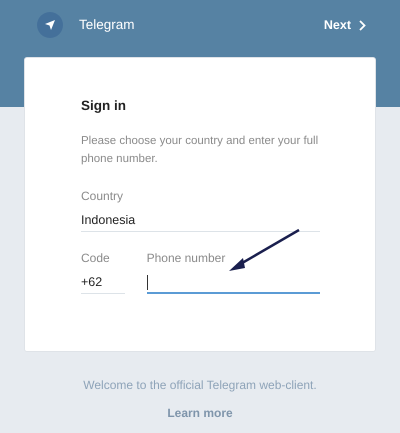 Image resolution: width=400 pixels, height=433 pixels. What do you see at coordinates (233, 283) in the screenshot?
I see `input-field` at bounding box center [233, 283].